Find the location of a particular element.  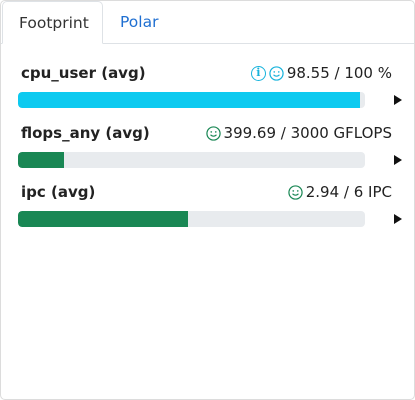

metric-ipc: ipc (avg) 2.94 / 6 IPC is located at coordinates (207, 213).